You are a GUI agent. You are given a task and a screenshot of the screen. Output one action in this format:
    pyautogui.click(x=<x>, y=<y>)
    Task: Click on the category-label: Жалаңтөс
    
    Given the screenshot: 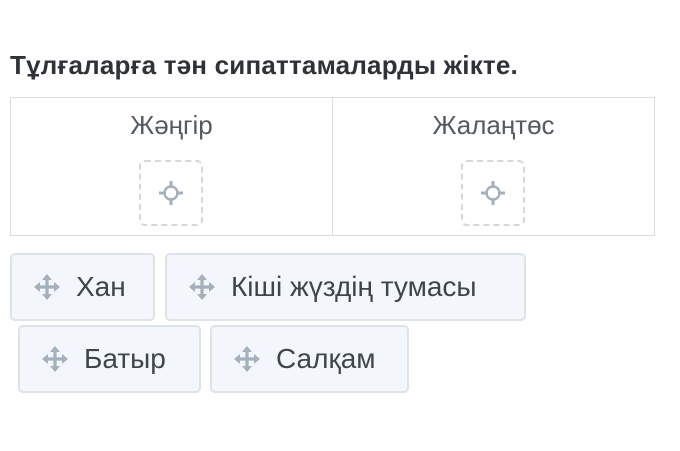 What is the action you would take?
    pyautogui.click(x=493, y=125)
    